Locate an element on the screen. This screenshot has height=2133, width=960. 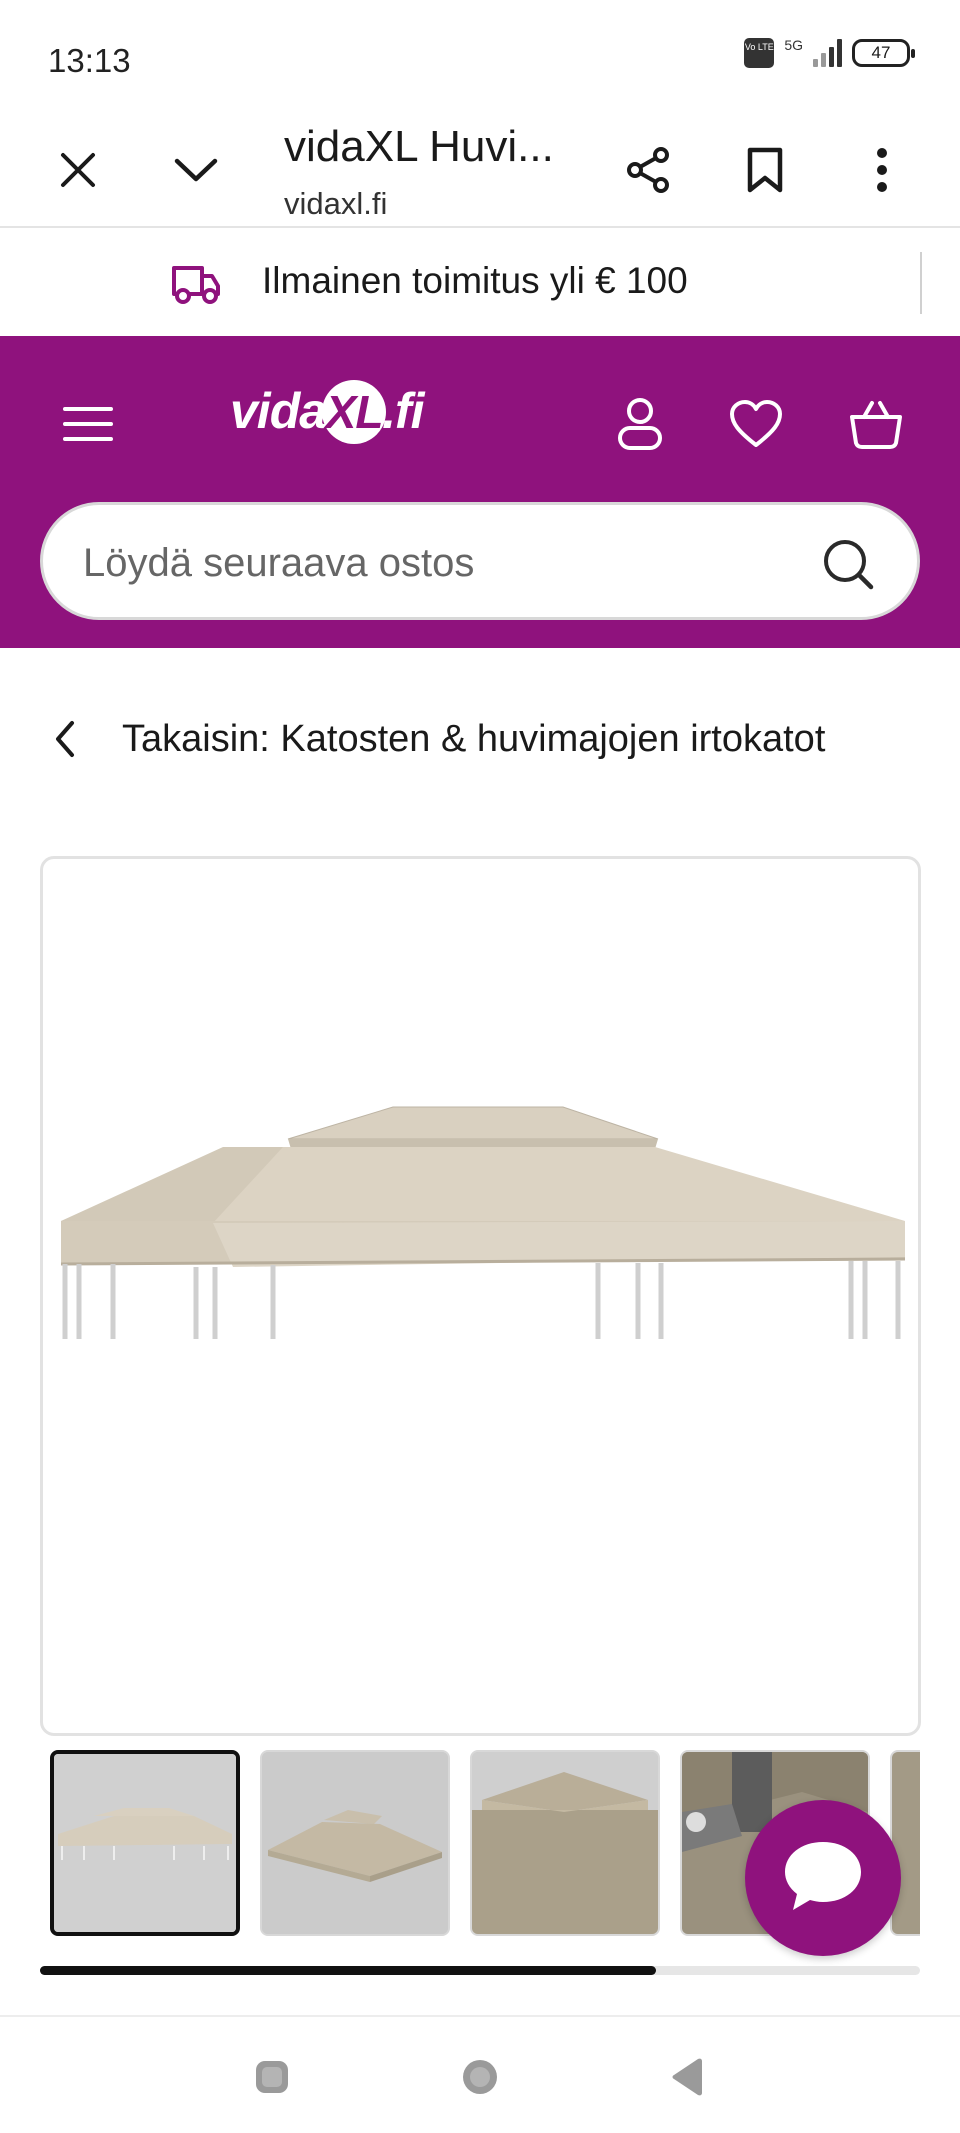
chevron-down-icon is located at coordinates (196, 170).